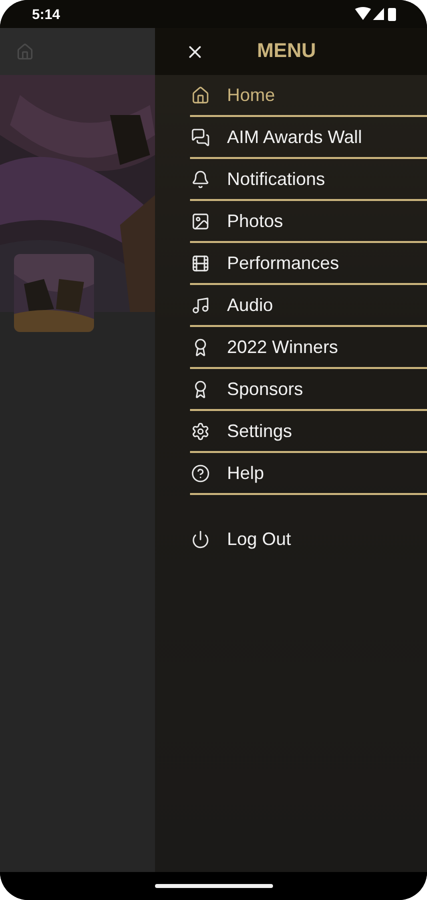  I want to click on logout-item: Log Out, so click(308, 539).